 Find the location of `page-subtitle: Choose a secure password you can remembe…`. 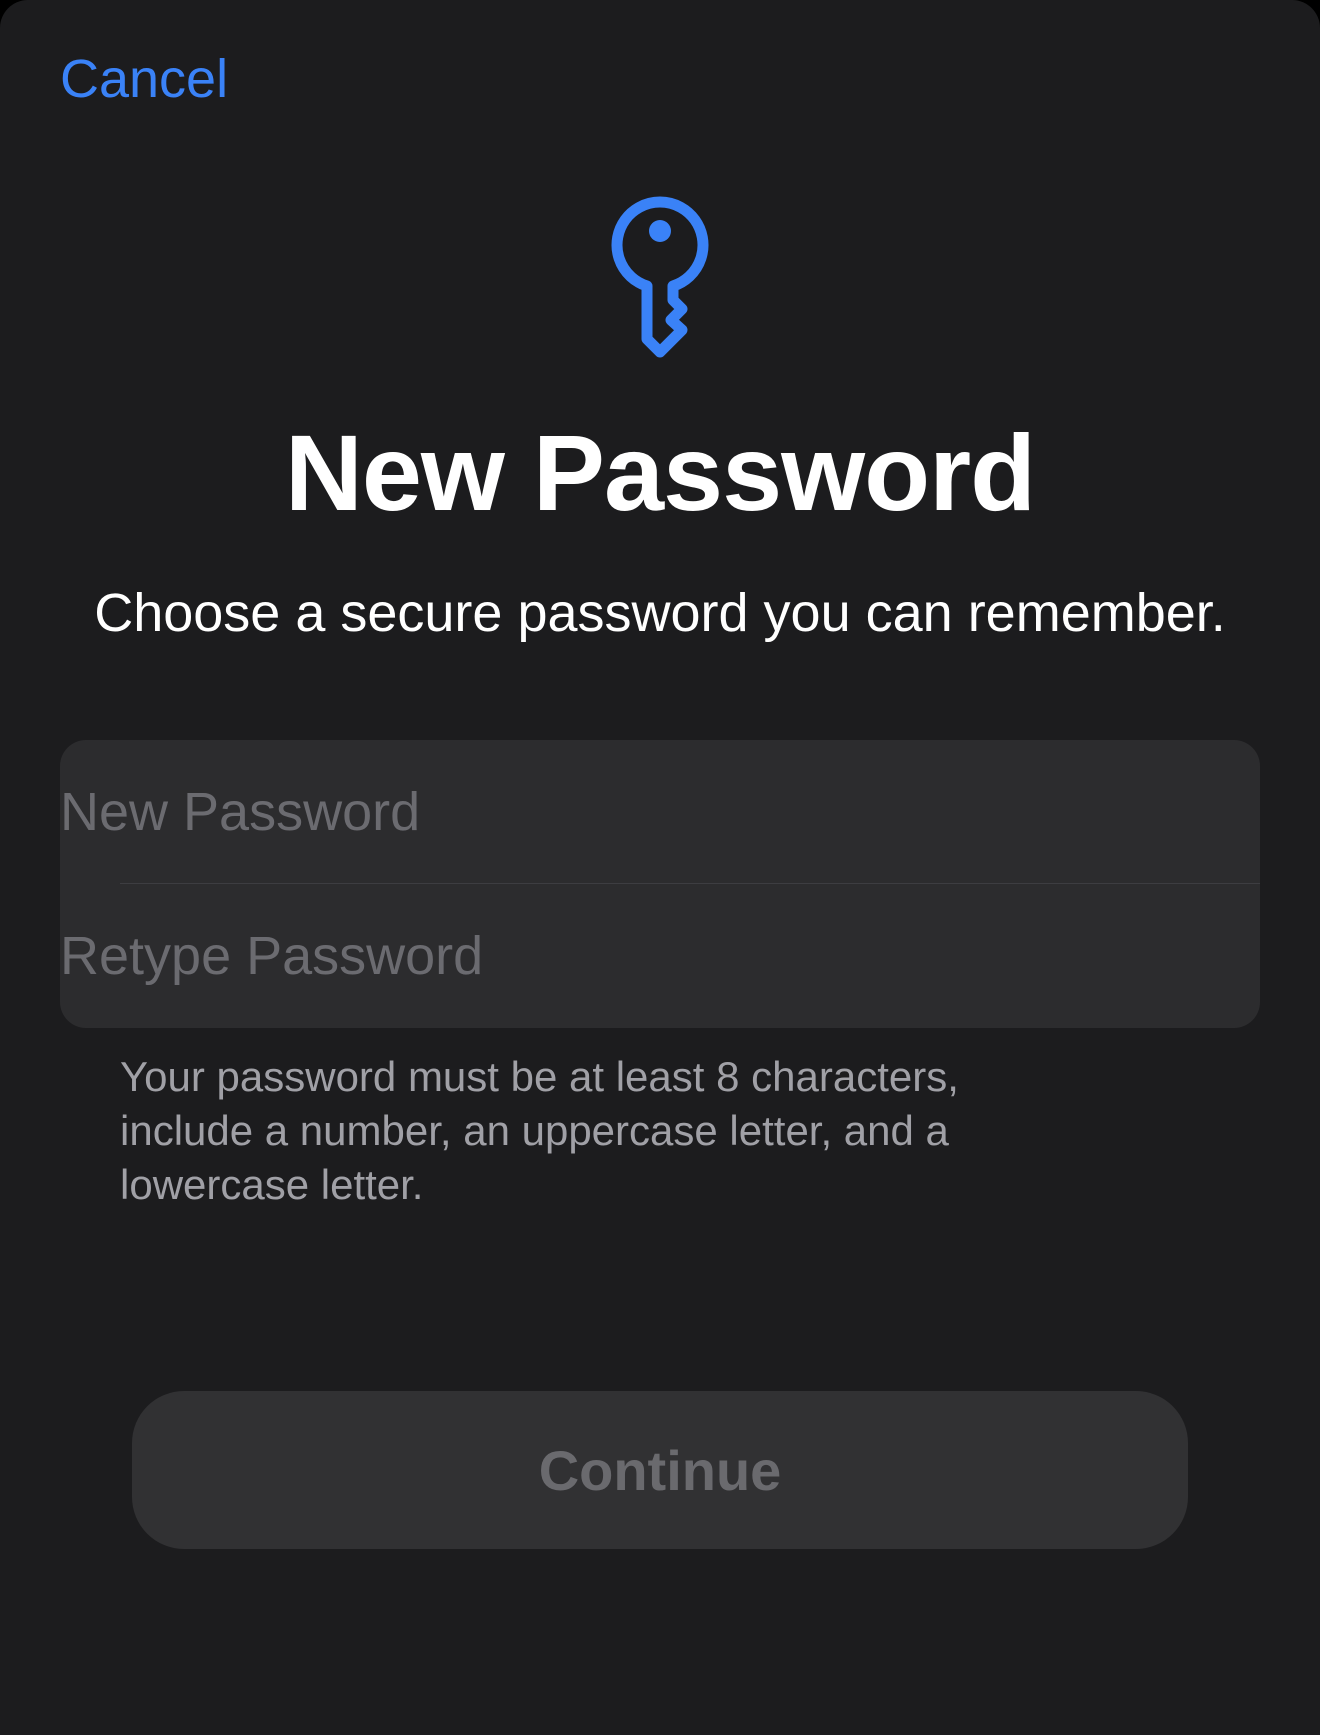

page-subtitle: Choose a secure password you can remembe… is located at coordinates (660, 613).